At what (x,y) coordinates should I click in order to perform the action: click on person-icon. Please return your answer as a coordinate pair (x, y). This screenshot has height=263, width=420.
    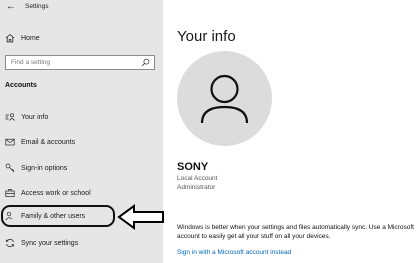
    Looking at the image, I should click on (224, 99).